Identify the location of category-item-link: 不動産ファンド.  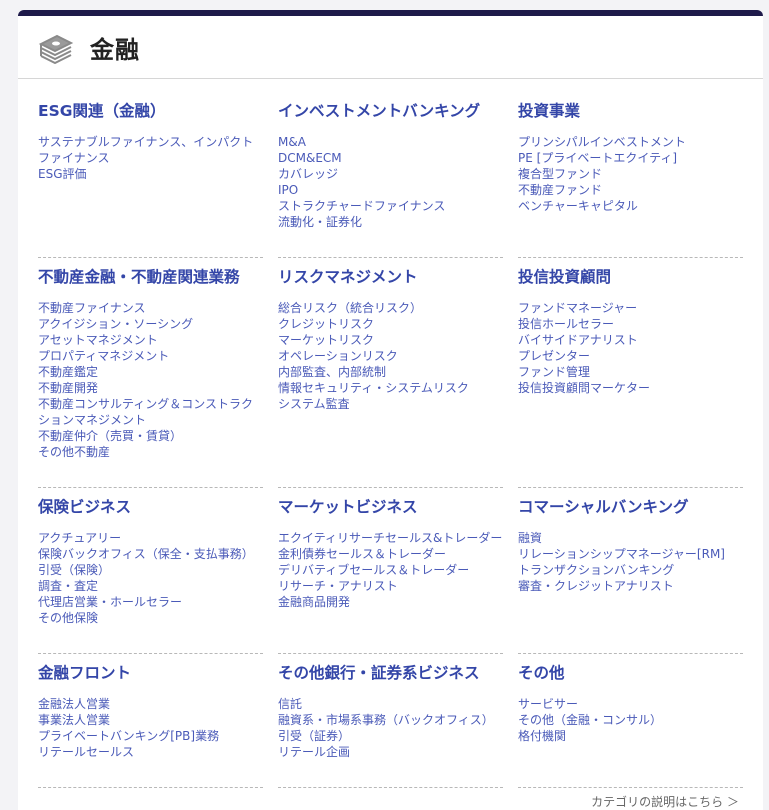
(630, 190).